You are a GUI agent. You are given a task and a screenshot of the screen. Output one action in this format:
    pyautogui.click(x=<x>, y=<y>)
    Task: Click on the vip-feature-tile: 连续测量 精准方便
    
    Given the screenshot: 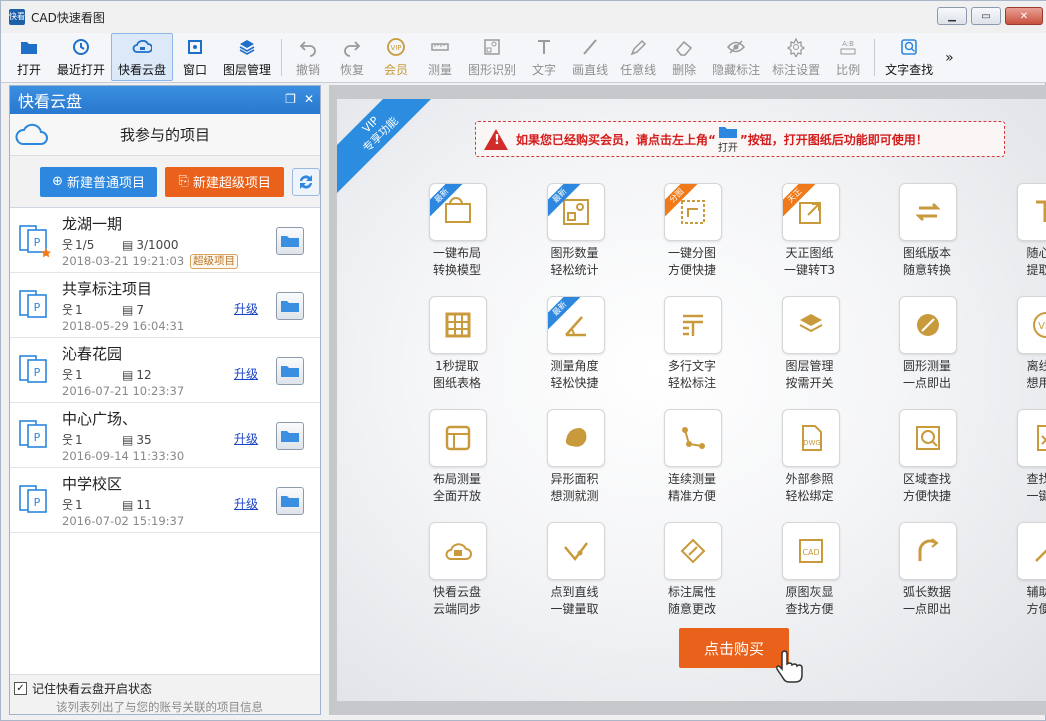 What is the action you would take?
    pyautogui.click(x=692, y=464)
    